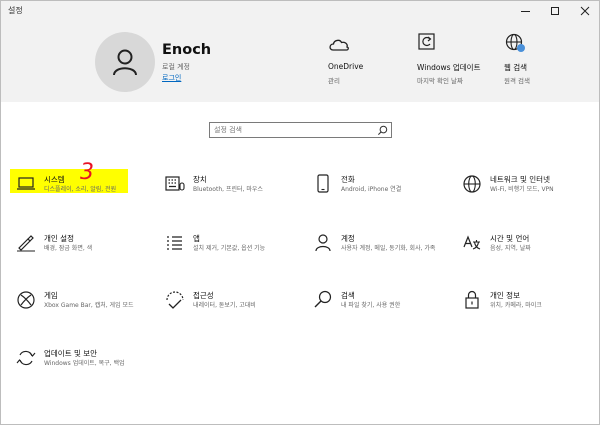 The width and height of the screenshot is (600, 425). I want to click on category-update-security: 업데이트 및 보안 Windows 업데이트, 복구, 백업, so click(88, 372).